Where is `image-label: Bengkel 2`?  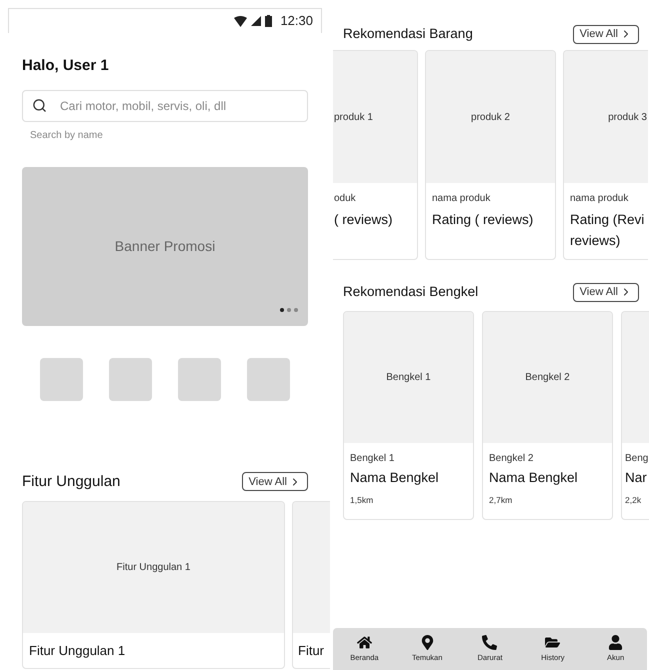 image-label: Bengkel 2 is located at coordinates (547, 377).